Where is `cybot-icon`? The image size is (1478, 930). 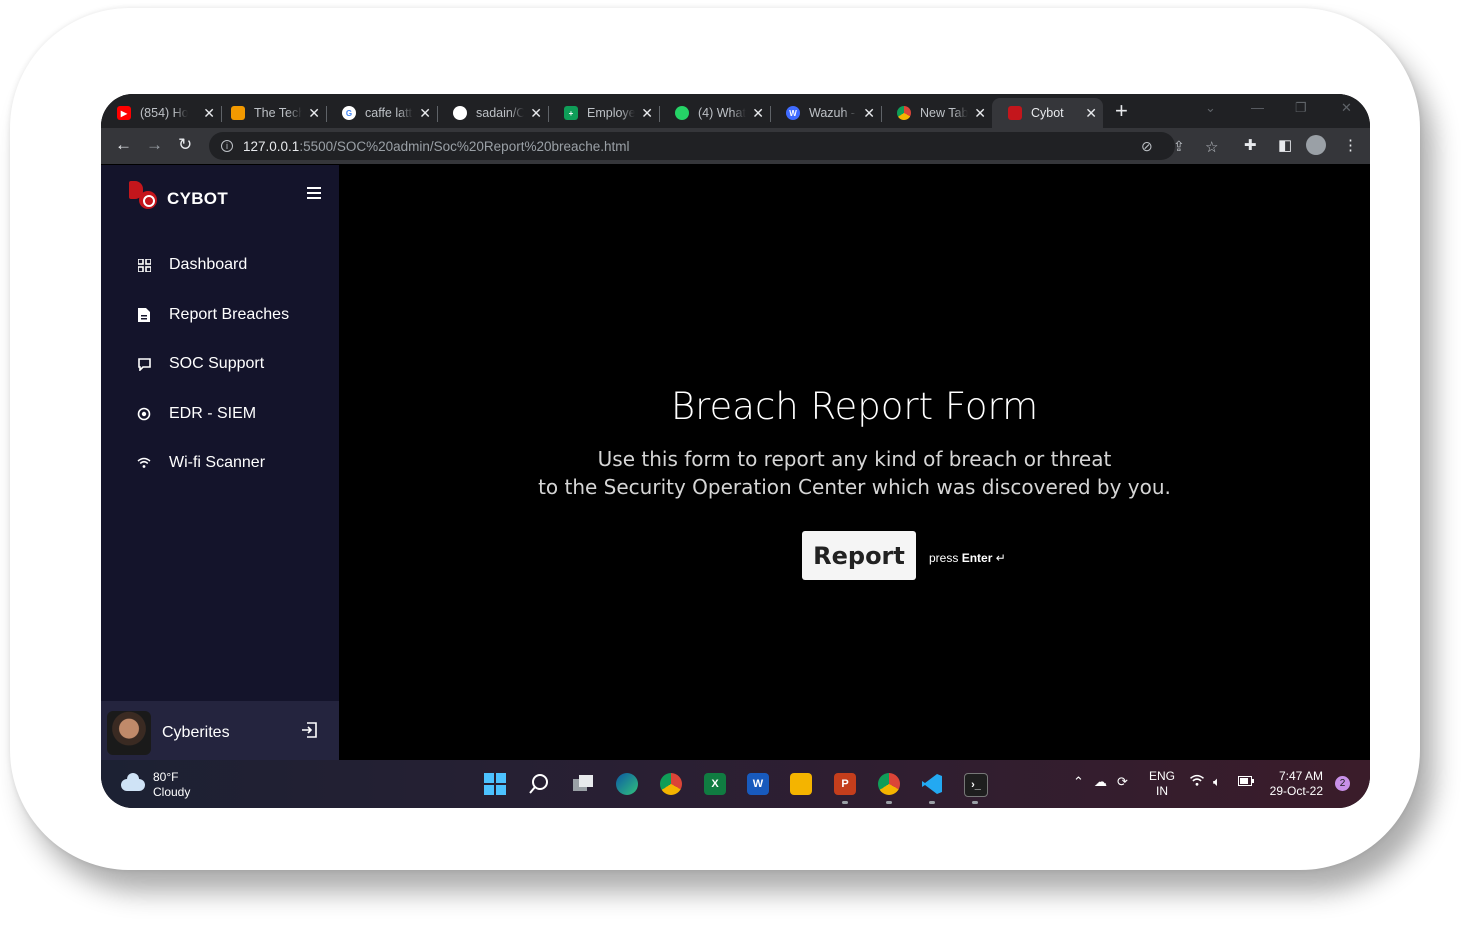 cybot-icon is located at coordinates (1015, 113).